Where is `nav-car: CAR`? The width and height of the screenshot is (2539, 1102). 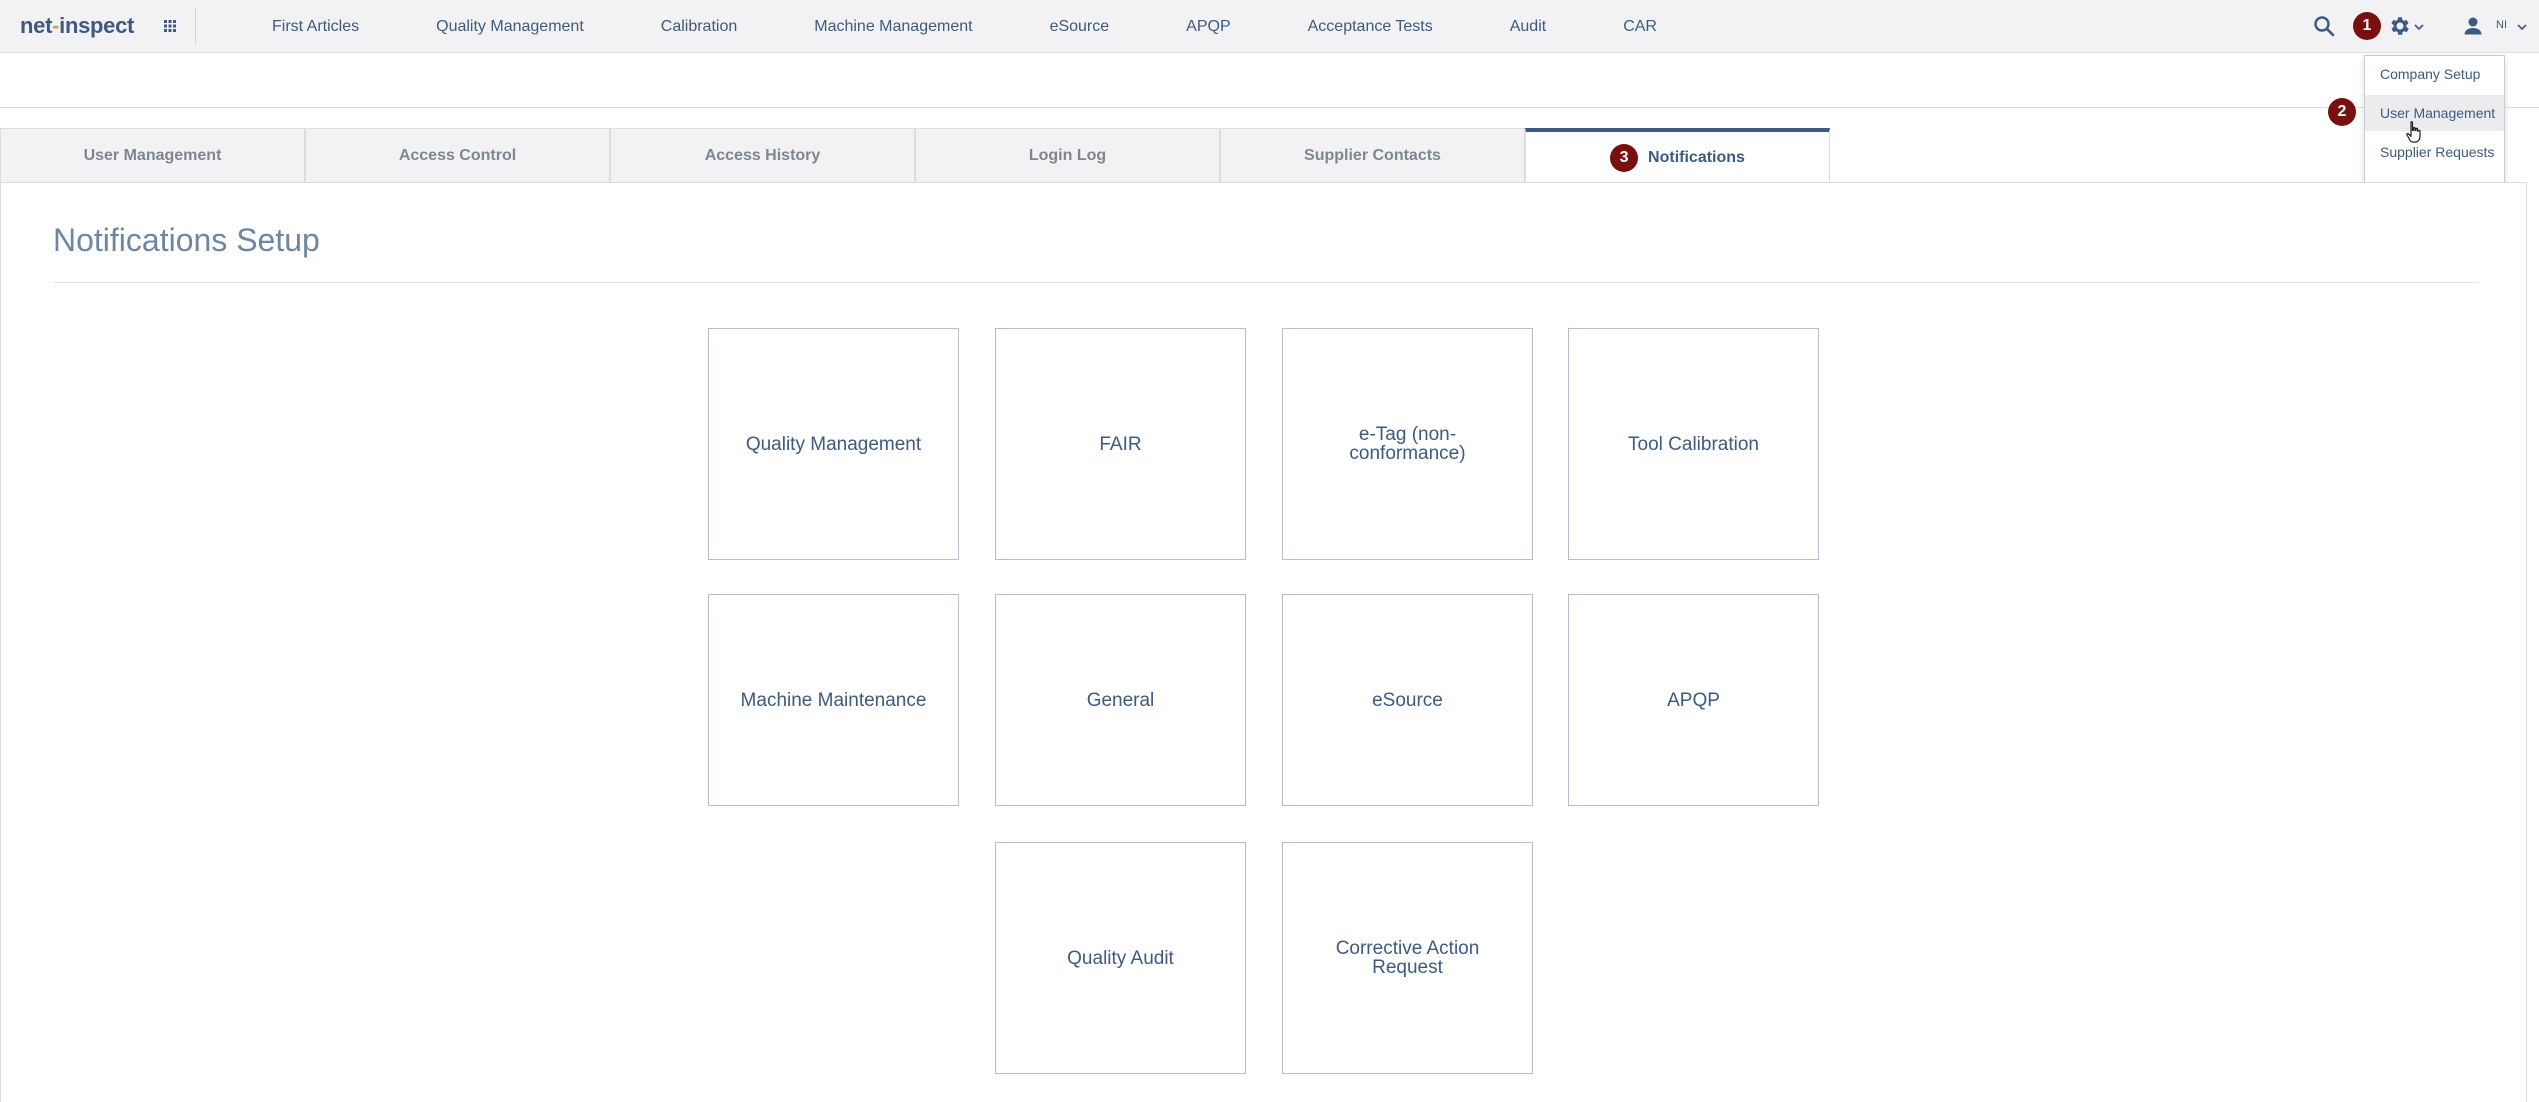 nav-car: CAR is located at coordinates (1640, 27).